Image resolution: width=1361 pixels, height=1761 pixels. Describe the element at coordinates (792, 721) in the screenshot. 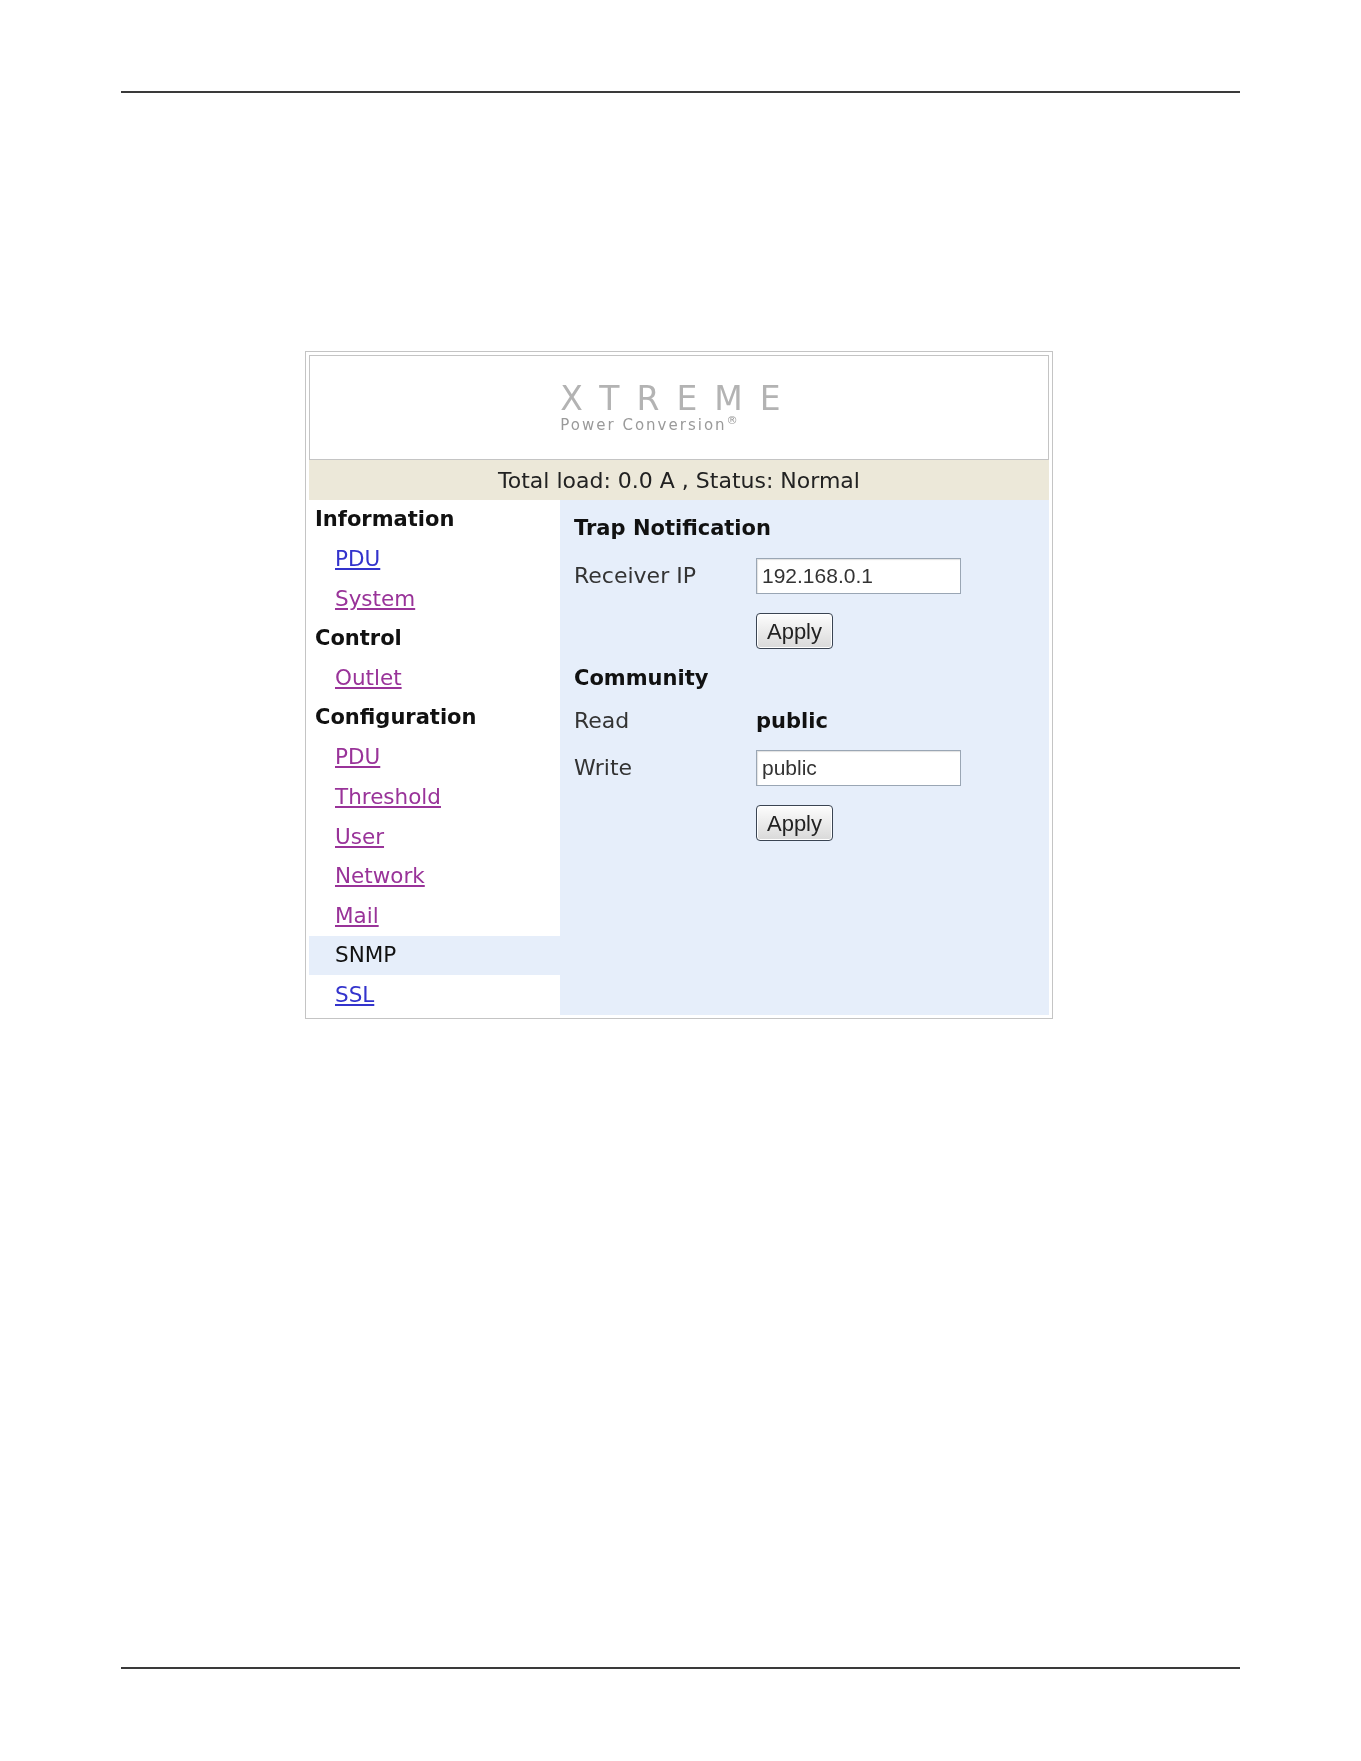

I see `field-value: public` at that location.